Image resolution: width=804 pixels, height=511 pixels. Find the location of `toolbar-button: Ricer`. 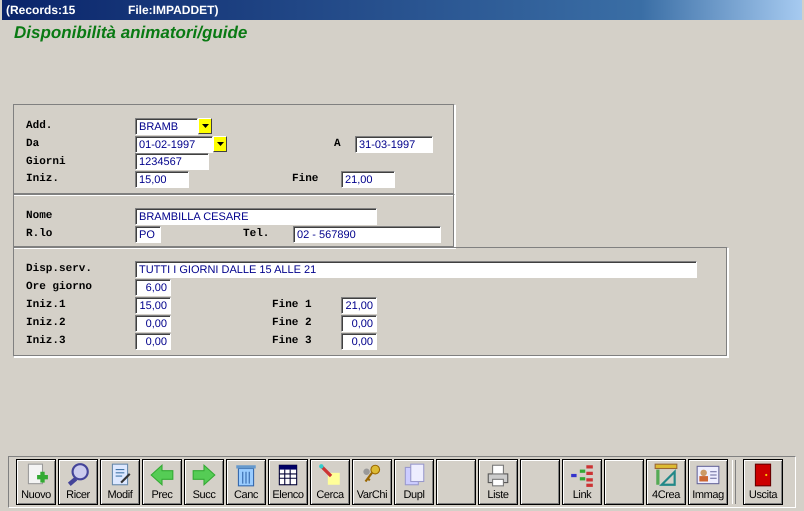

toolbar-button: Ricer is located at coordinates (78, 482).